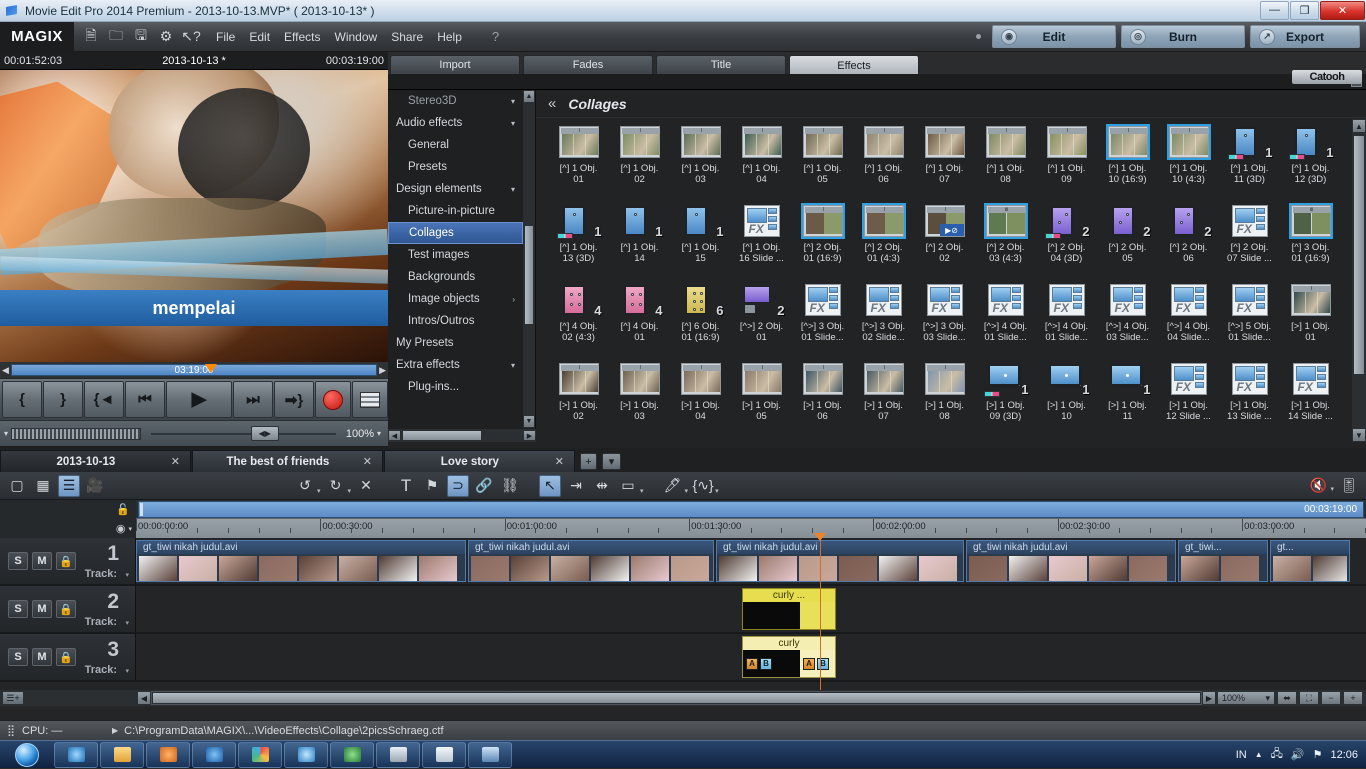 The width and height of the screenshot is (1366, 769). What do you see at coordinates (1353, 698) in the screenshot?
I see `zoom-in-icon: +` at bounding box center [1353, 698].